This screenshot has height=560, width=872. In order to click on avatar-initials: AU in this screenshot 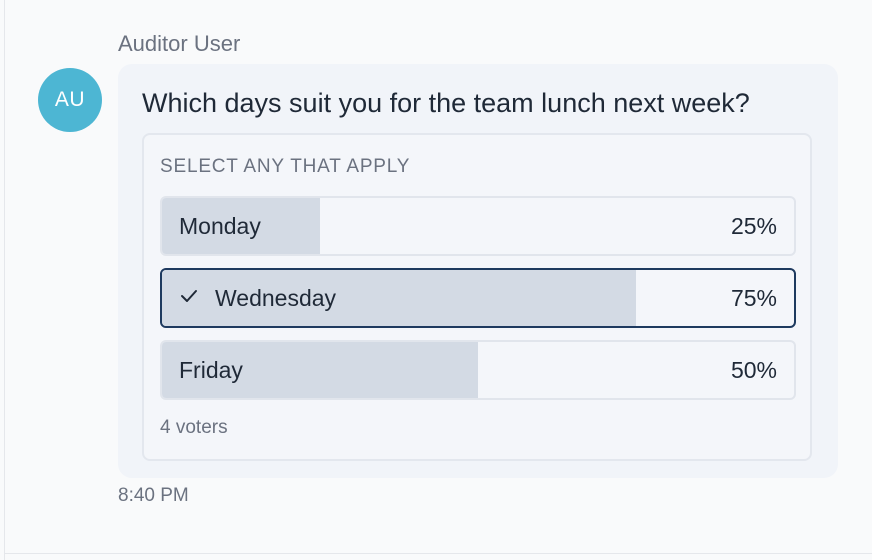, I will do `click(70, 99)`.